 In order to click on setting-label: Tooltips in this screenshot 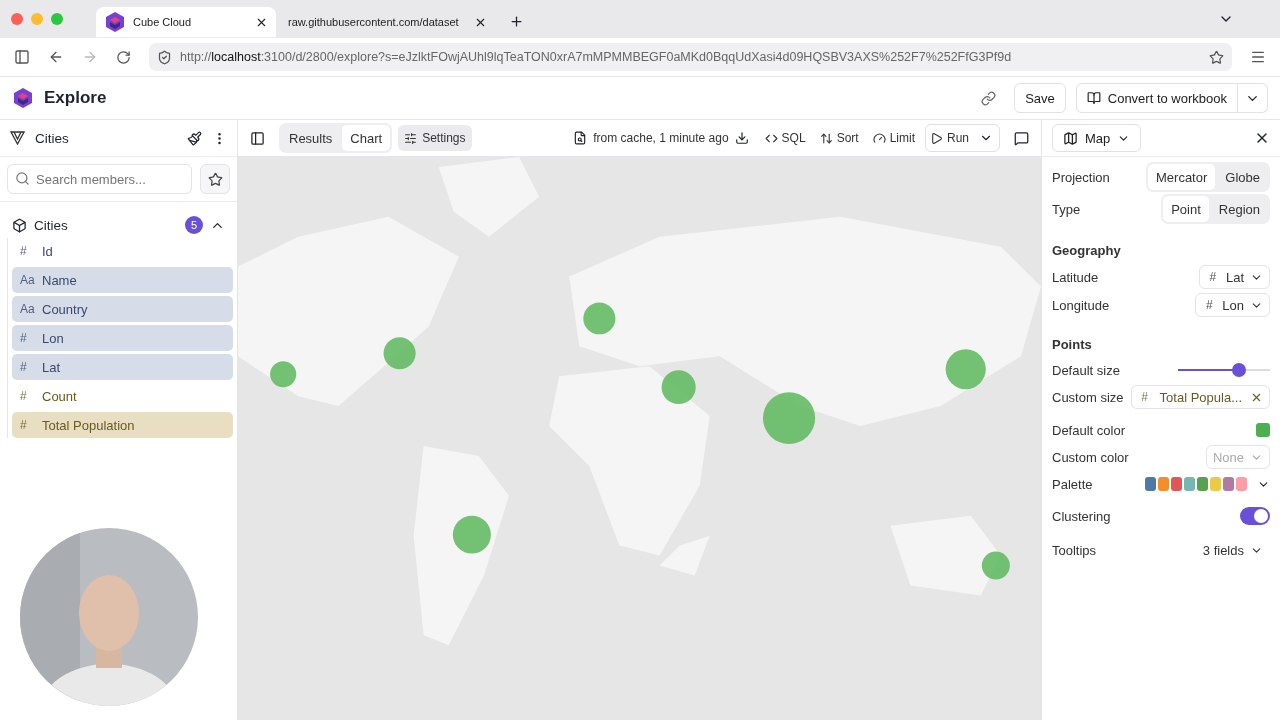, I will do `click(1074, 550)`.